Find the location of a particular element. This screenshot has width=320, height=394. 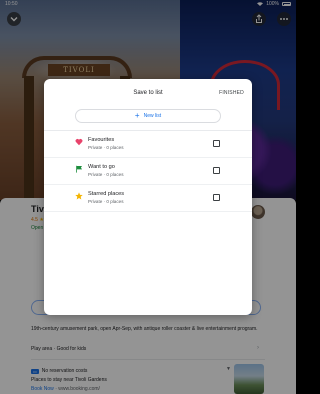

list-item-favourites: Favourites Private · 0 places is located at coordinates (148, 144).